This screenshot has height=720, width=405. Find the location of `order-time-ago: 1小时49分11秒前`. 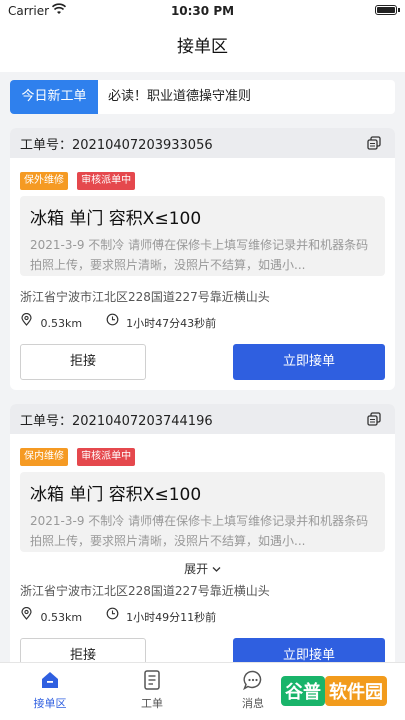

order-time-ago: 1小时49分11秒前 is located at coordinates (171, 617).